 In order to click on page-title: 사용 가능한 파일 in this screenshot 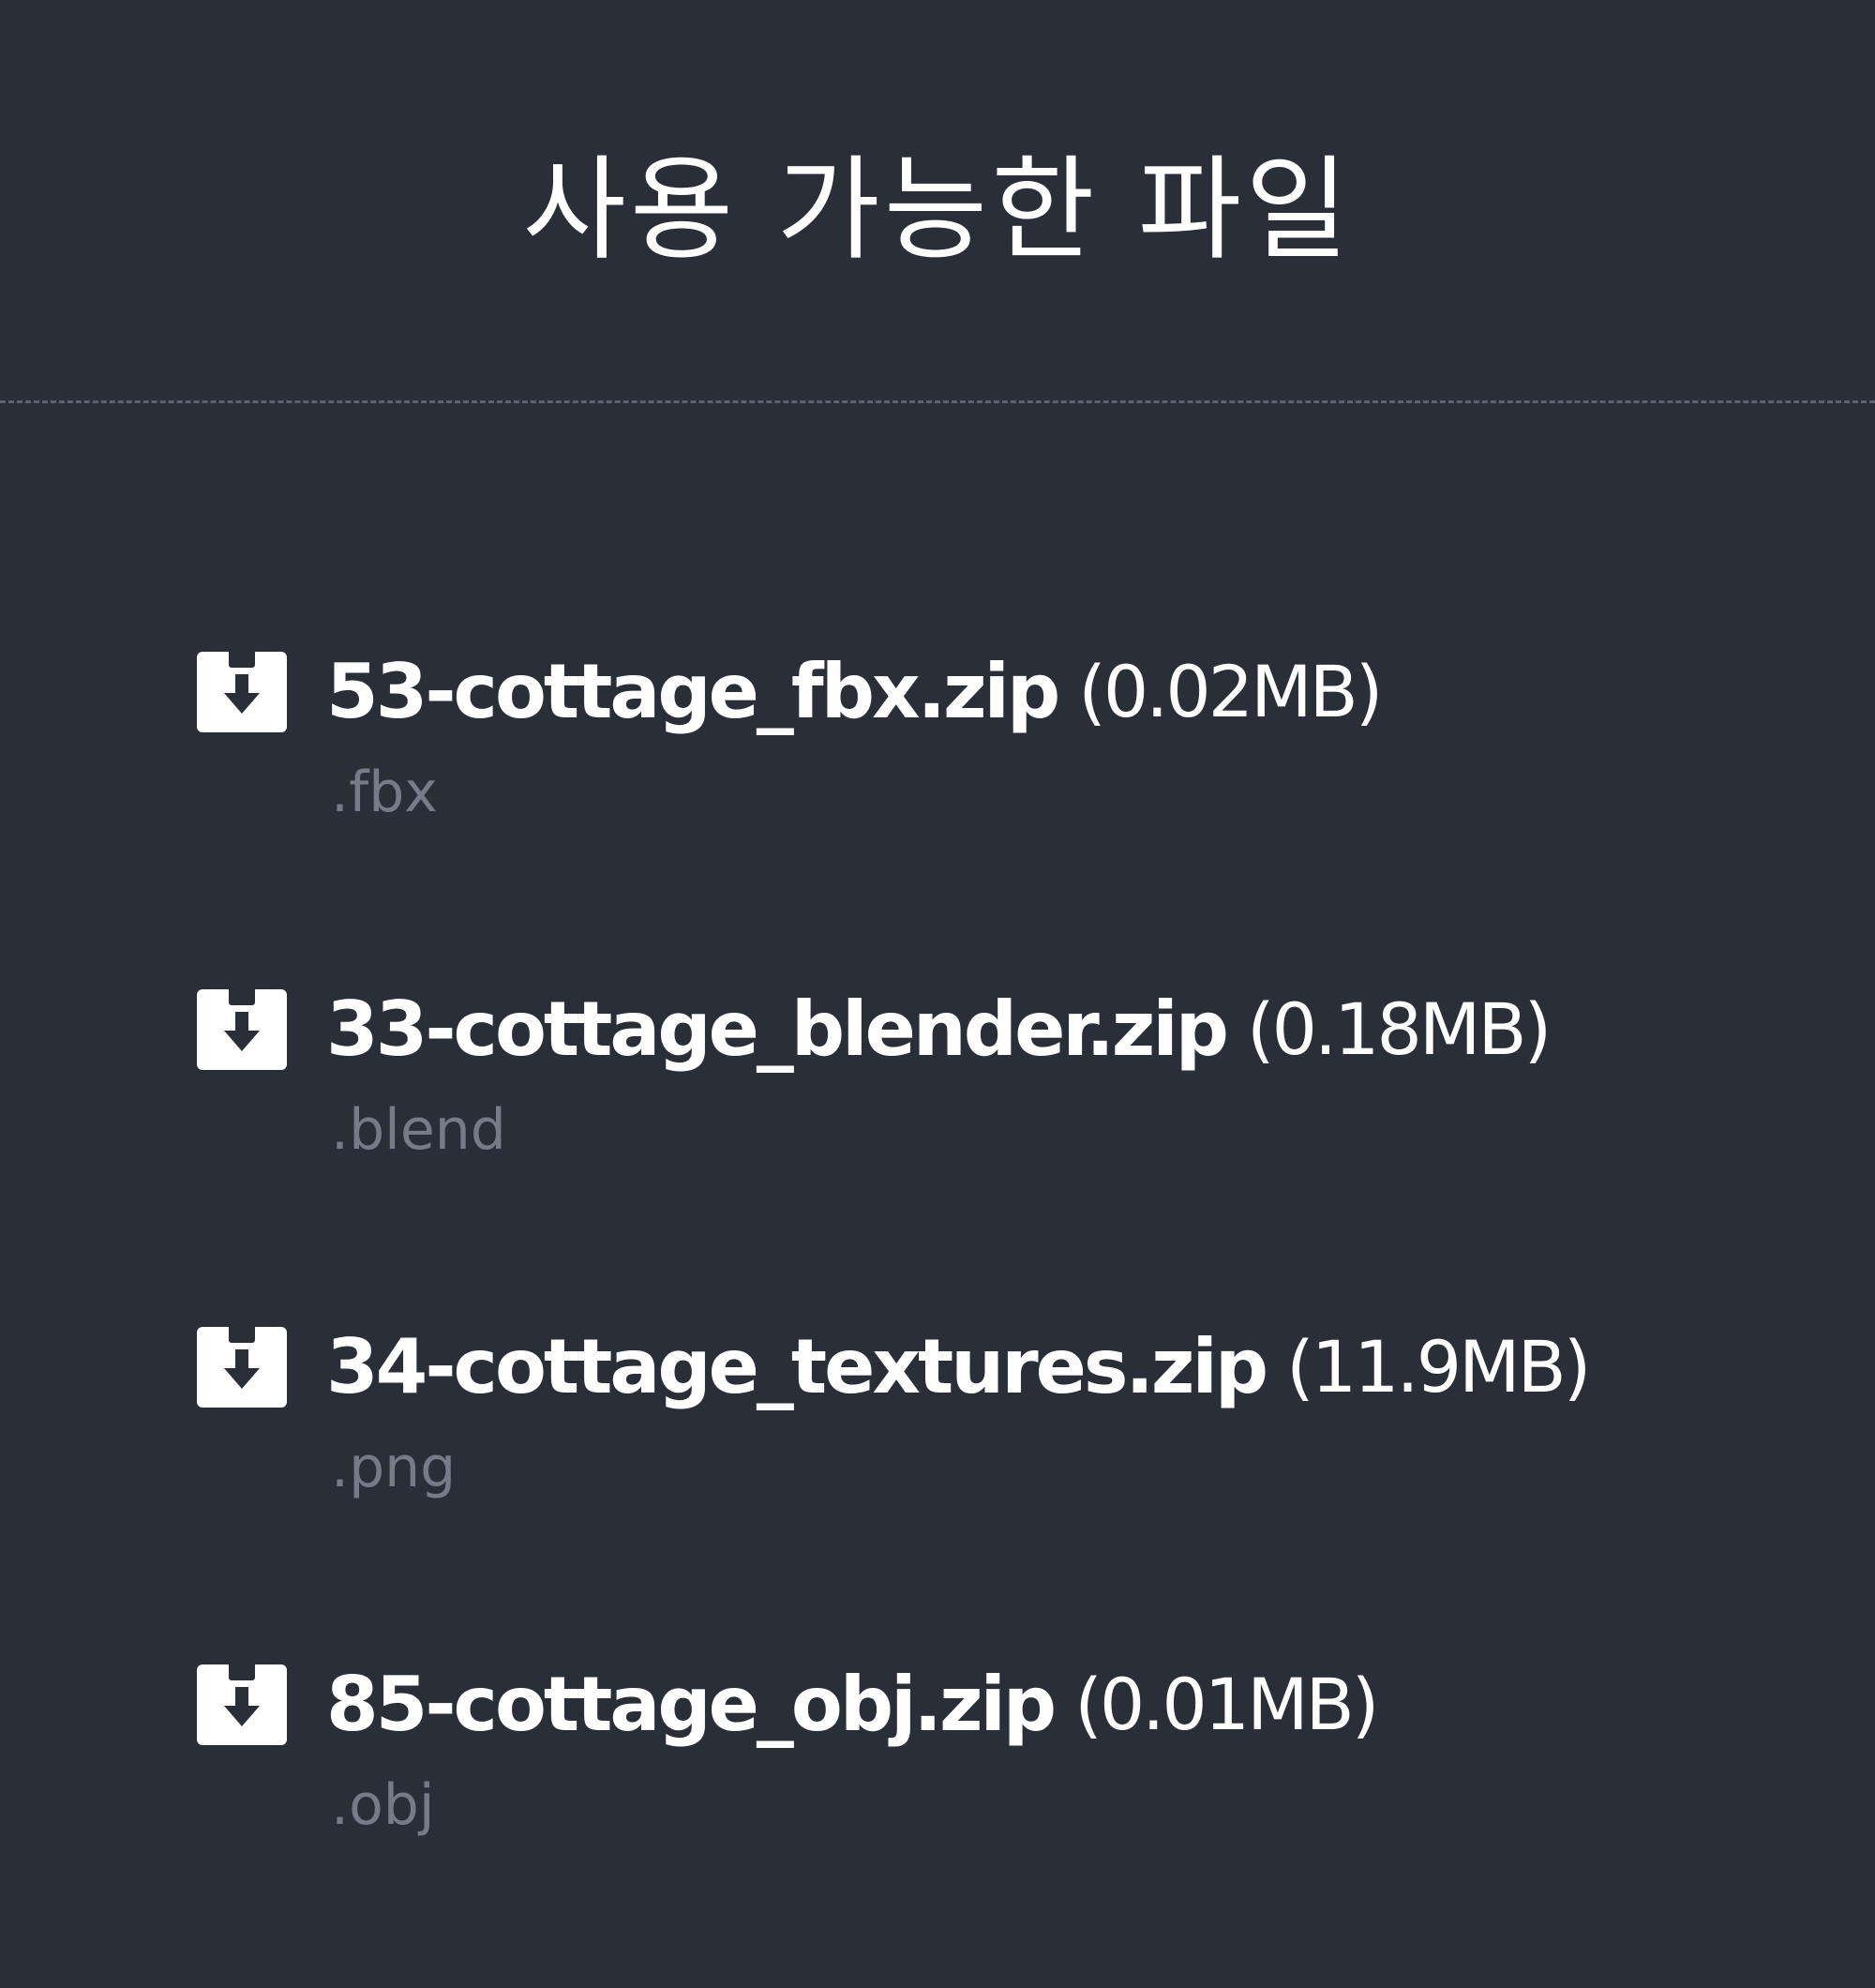, I will do `click(937, 211)`.